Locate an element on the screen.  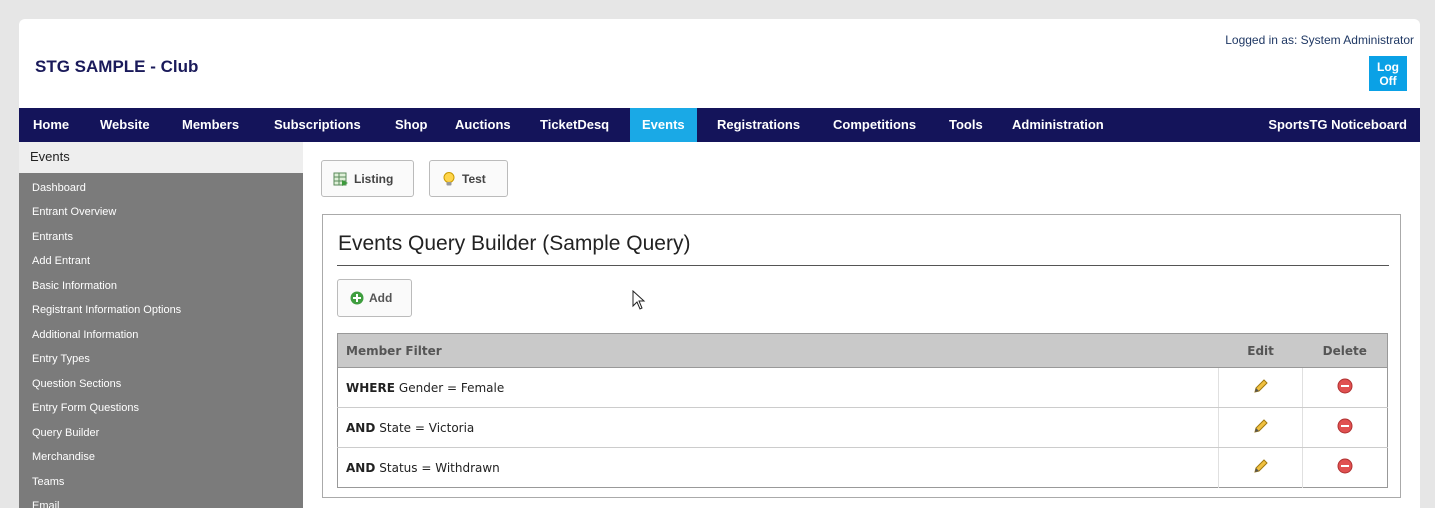
filter-cell: WHERE Gender = Female is located at coordinates (778, 387).